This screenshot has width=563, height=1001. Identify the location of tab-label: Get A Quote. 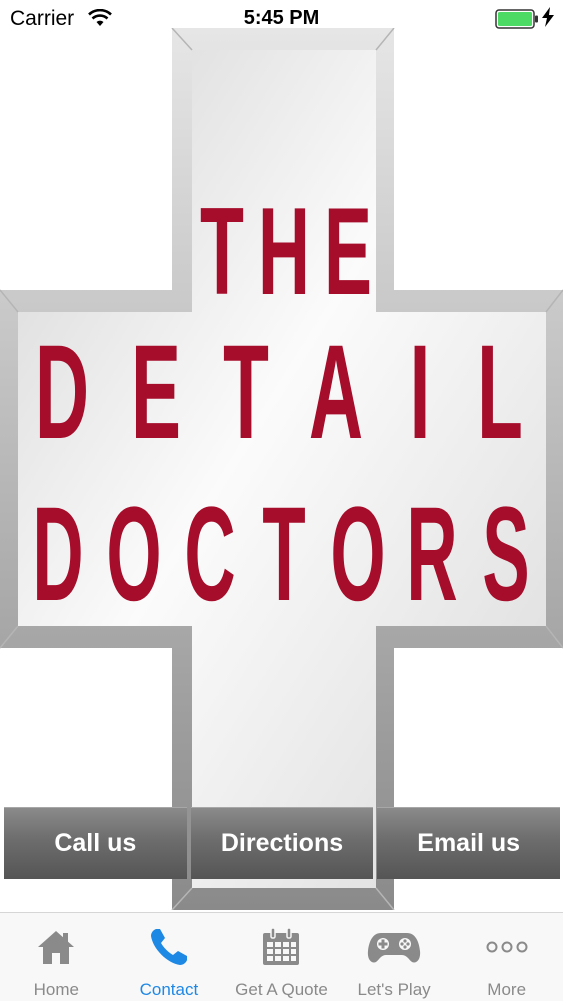
(281, 989).